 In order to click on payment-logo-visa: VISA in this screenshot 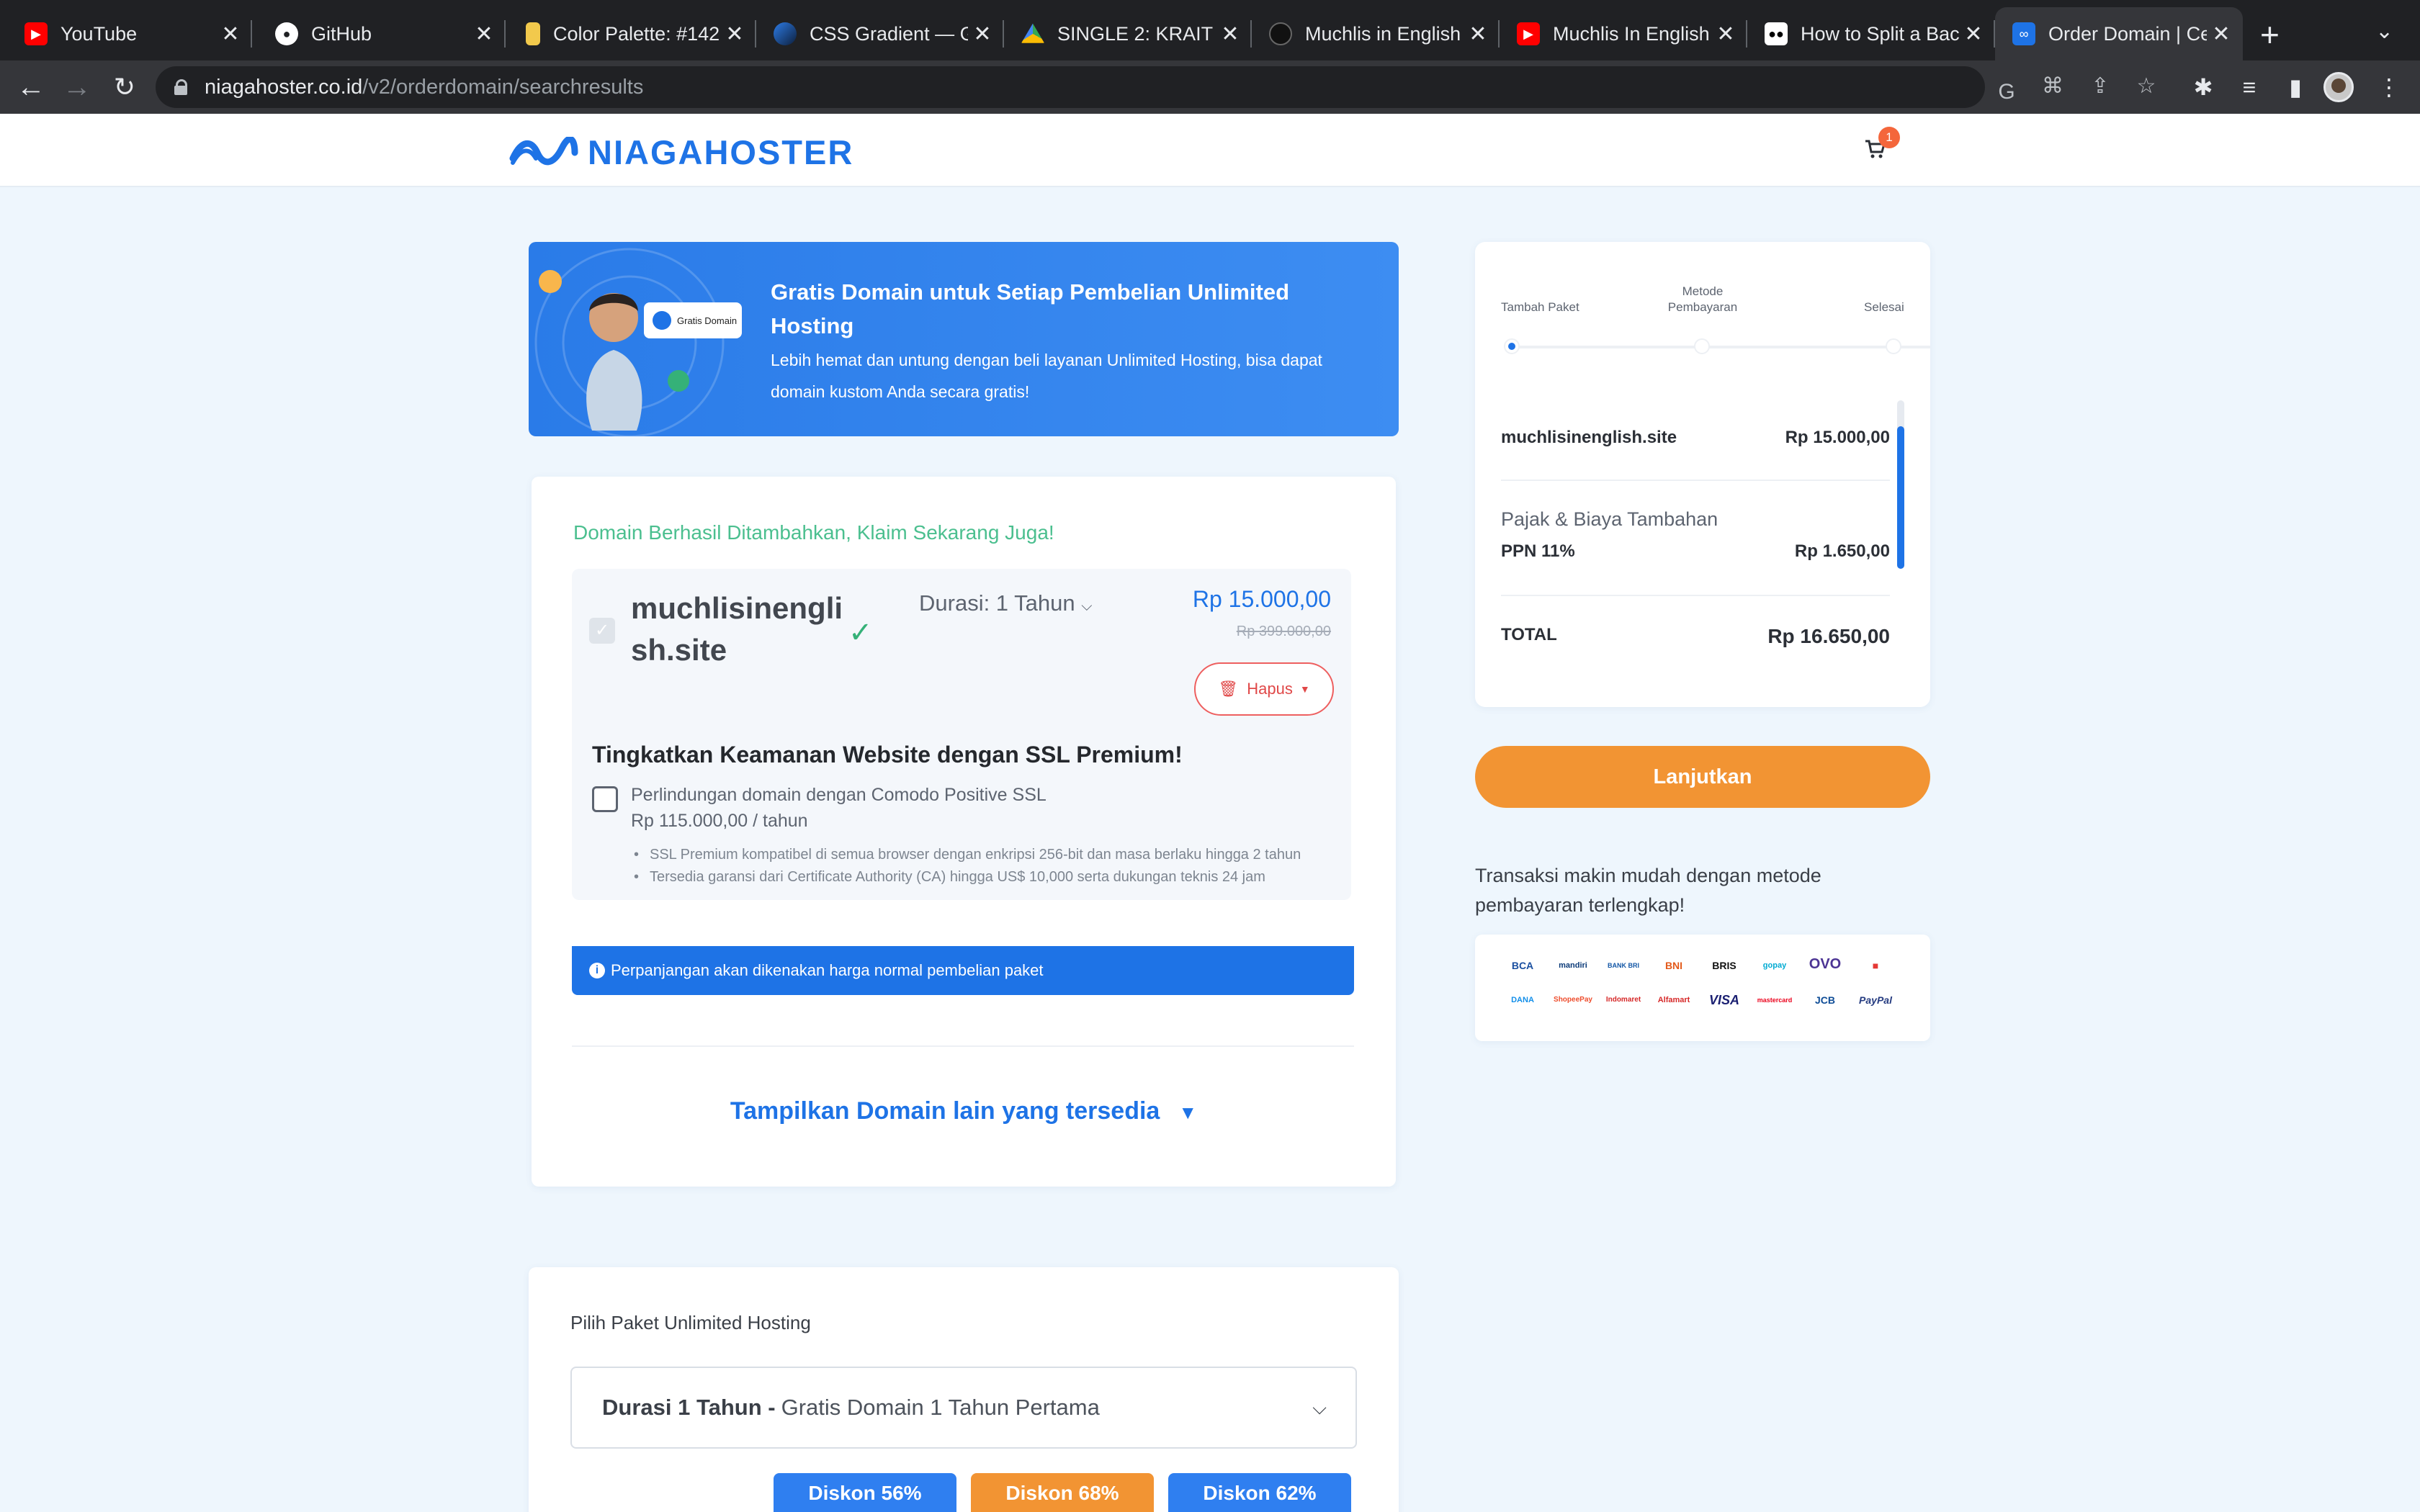, I will do `click(1723, 1000)`.